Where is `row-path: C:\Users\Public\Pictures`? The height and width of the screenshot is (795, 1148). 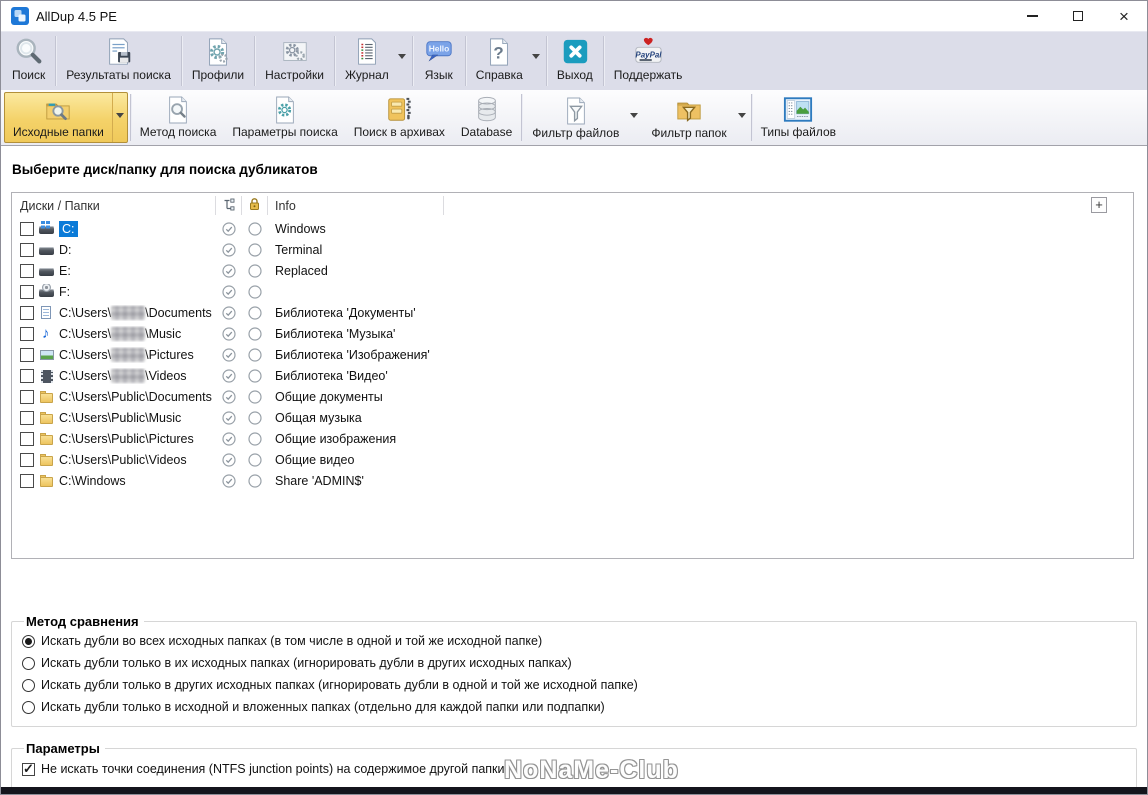 row-path: C:\Users\Public\Pictures is located at coordinates (126, 439).